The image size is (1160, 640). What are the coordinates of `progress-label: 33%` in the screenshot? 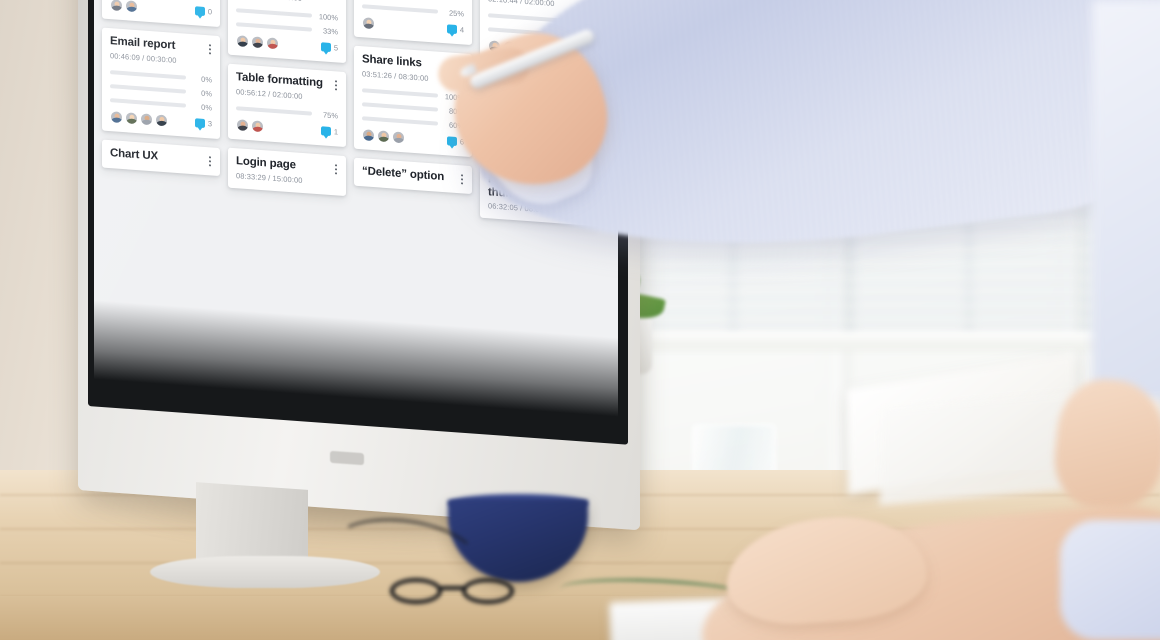 It's located at (330, 31).